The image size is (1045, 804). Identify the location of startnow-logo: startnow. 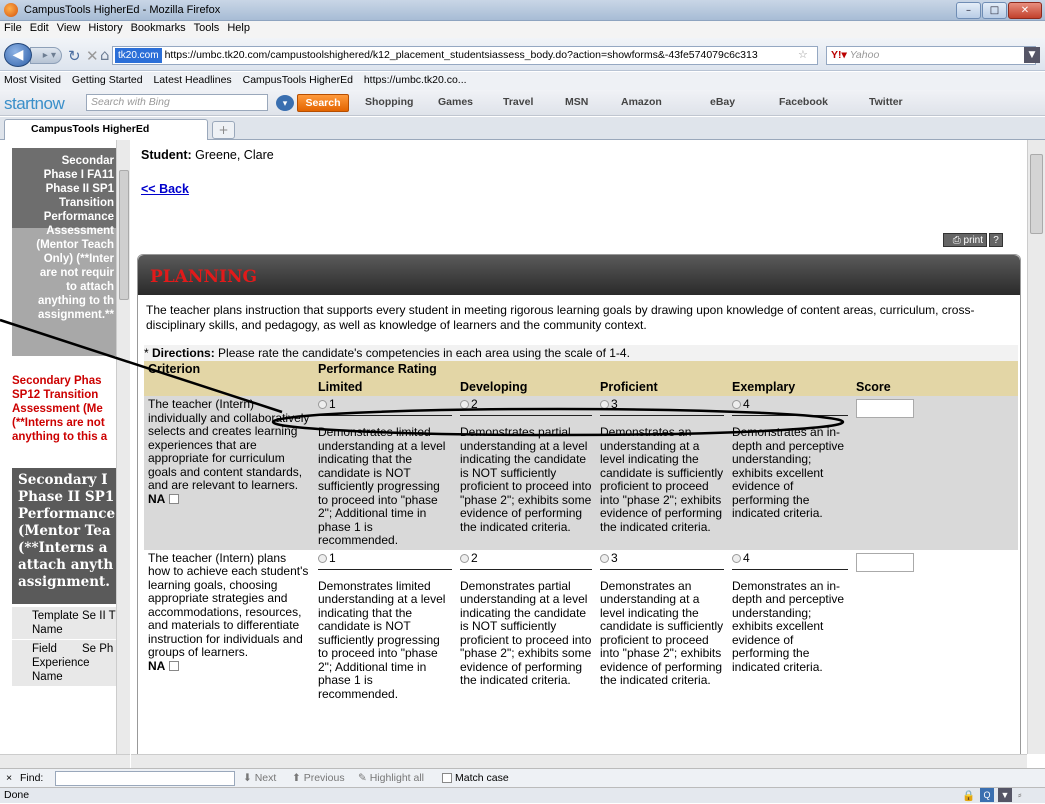
(34, 104).